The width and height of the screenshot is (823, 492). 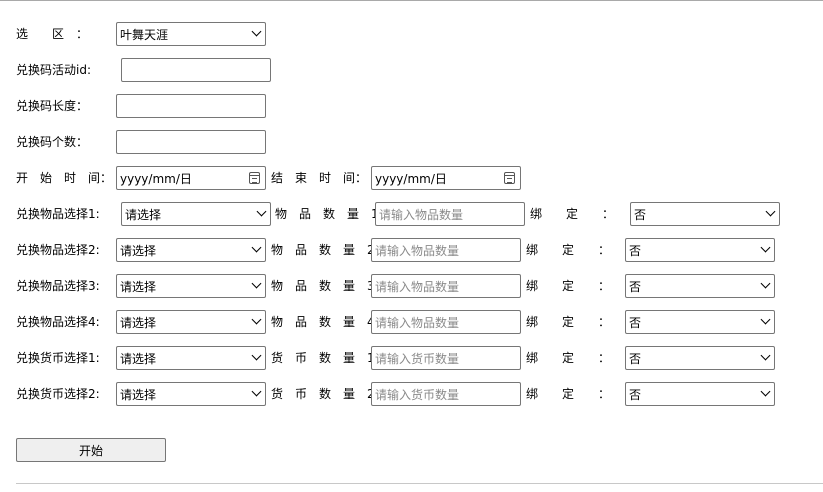 I want to click on currency-select-label: 兑换货币选择2:, so click(x=58, y=394).